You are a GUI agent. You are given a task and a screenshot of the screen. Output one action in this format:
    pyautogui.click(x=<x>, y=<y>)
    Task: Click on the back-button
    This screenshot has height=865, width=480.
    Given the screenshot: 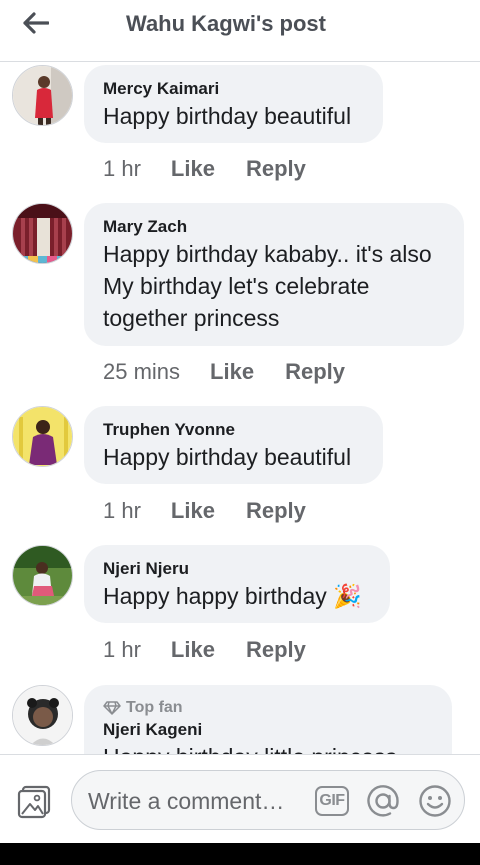 What is the action you would take?
    pyautogui.click(x=36, y=23)
    